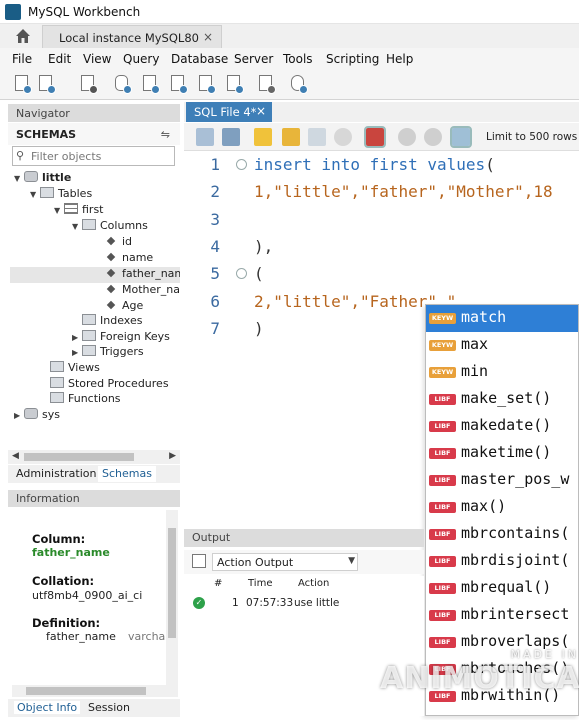 This screenshot has width=579, height=720. I want to click on tree-node-tables: ▼ Tables, so click(61, 195).